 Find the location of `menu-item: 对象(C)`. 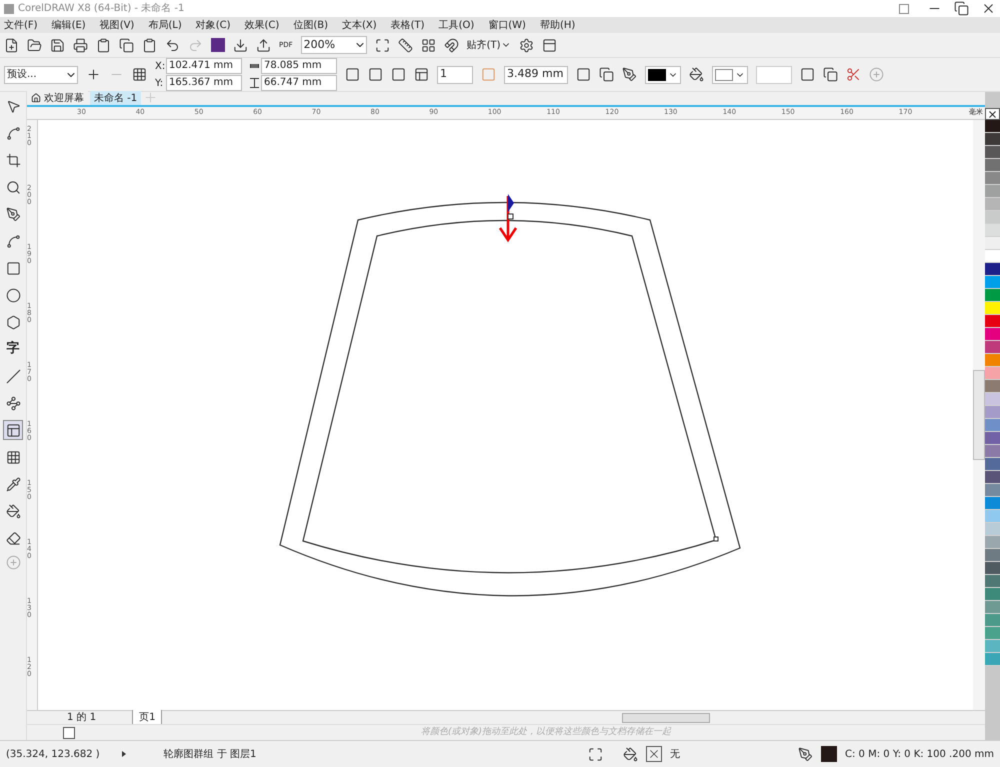

menu-item: 对象(C) is located at coordinates (213, 25).